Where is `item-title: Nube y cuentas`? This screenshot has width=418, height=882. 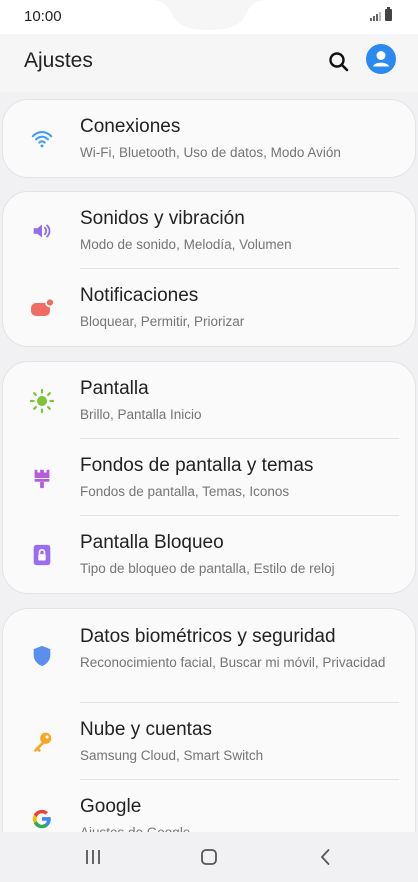
item-title: Nube y cuentas is located at coordinates (146, 729).